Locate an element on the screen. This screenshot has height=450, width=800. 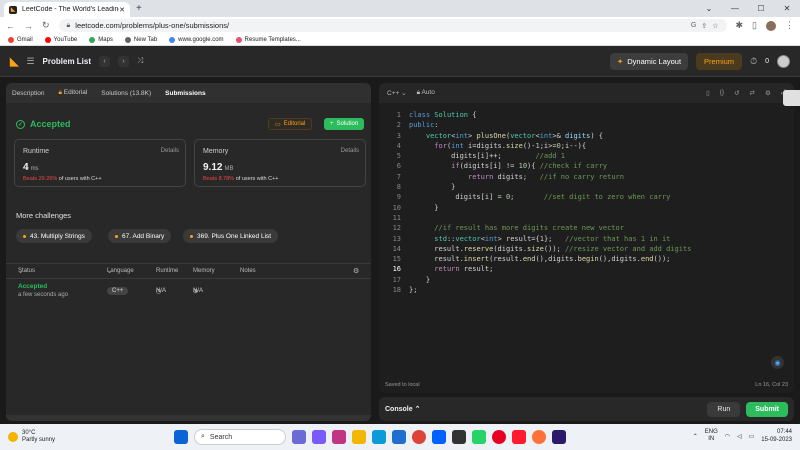
menu-icon: ⋮ is located at coordinates (789, 25).